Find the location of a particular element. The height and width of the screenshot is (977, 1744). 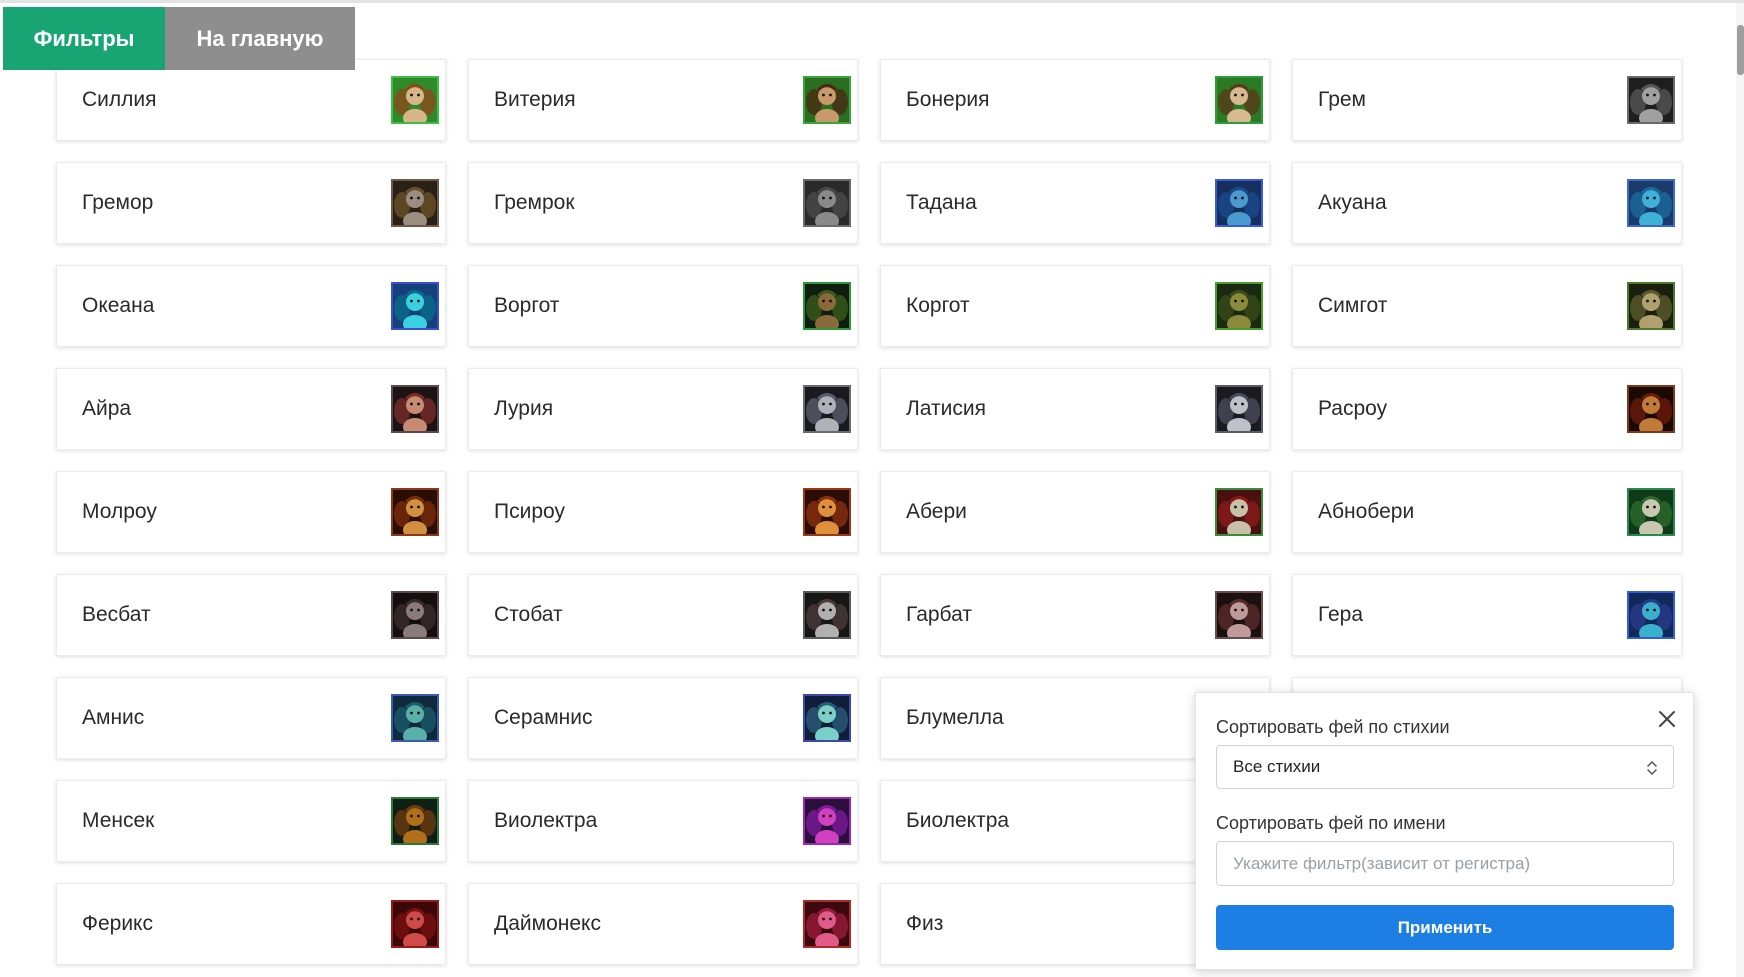

fairy-card: Силлия is located at coordinates (251, 100).